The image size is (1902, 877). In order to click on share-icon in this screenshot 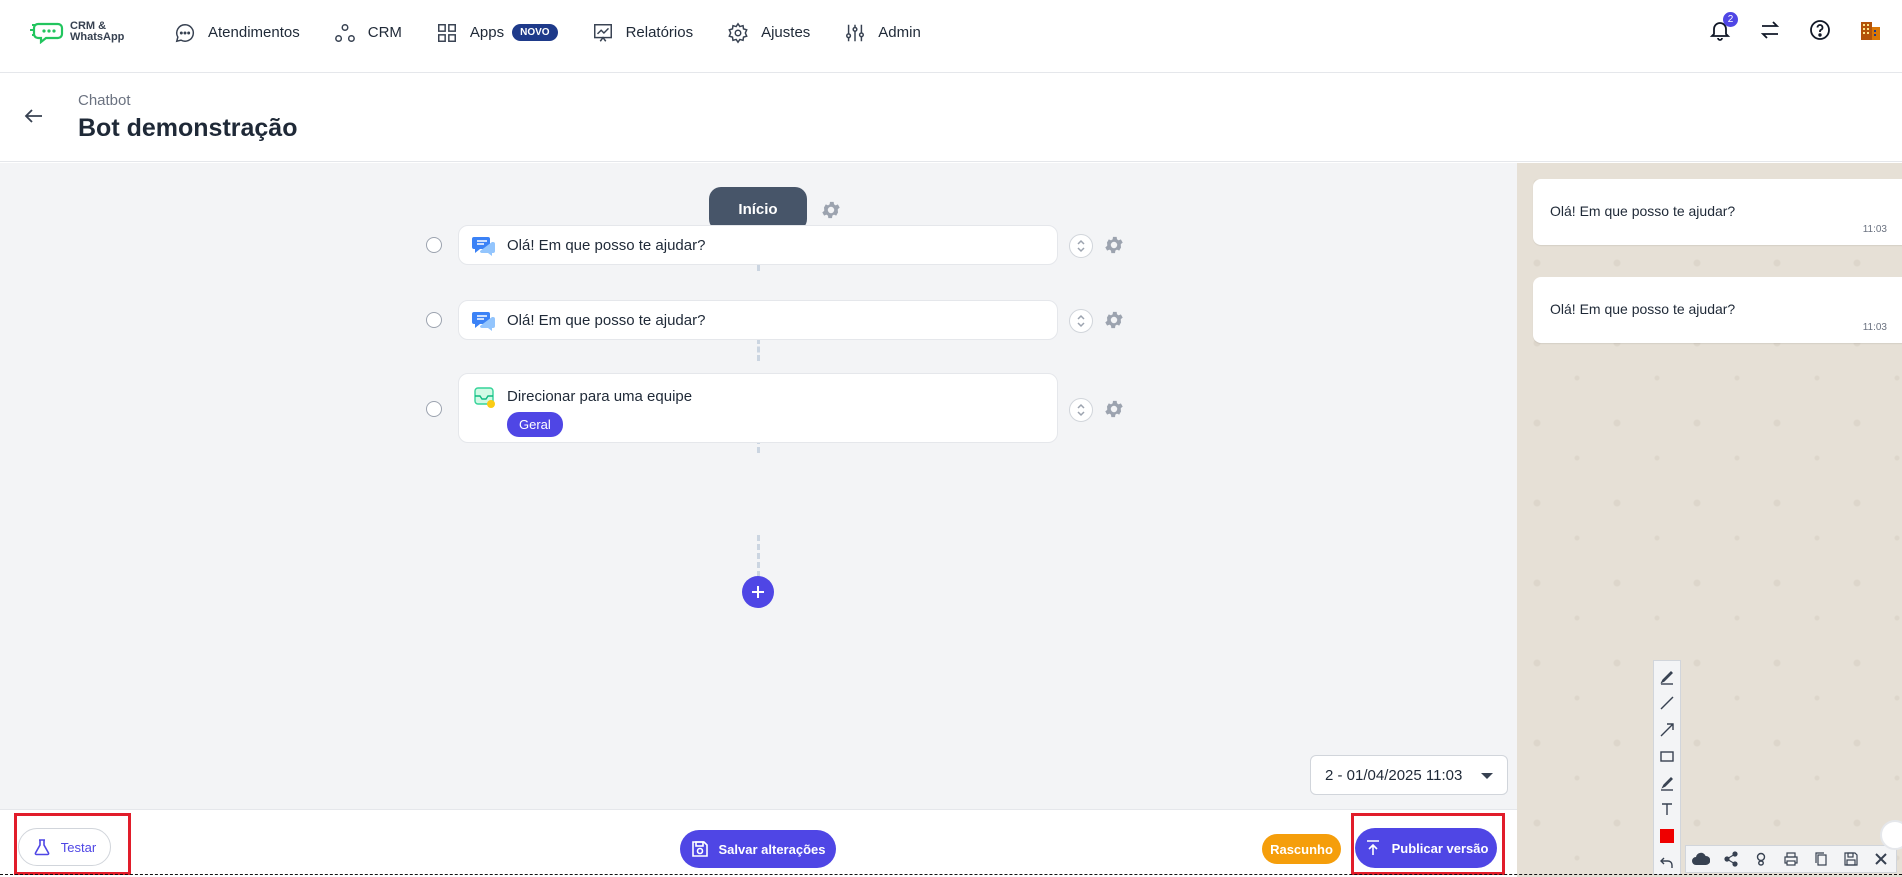, I will do `click(1731, 859)`.